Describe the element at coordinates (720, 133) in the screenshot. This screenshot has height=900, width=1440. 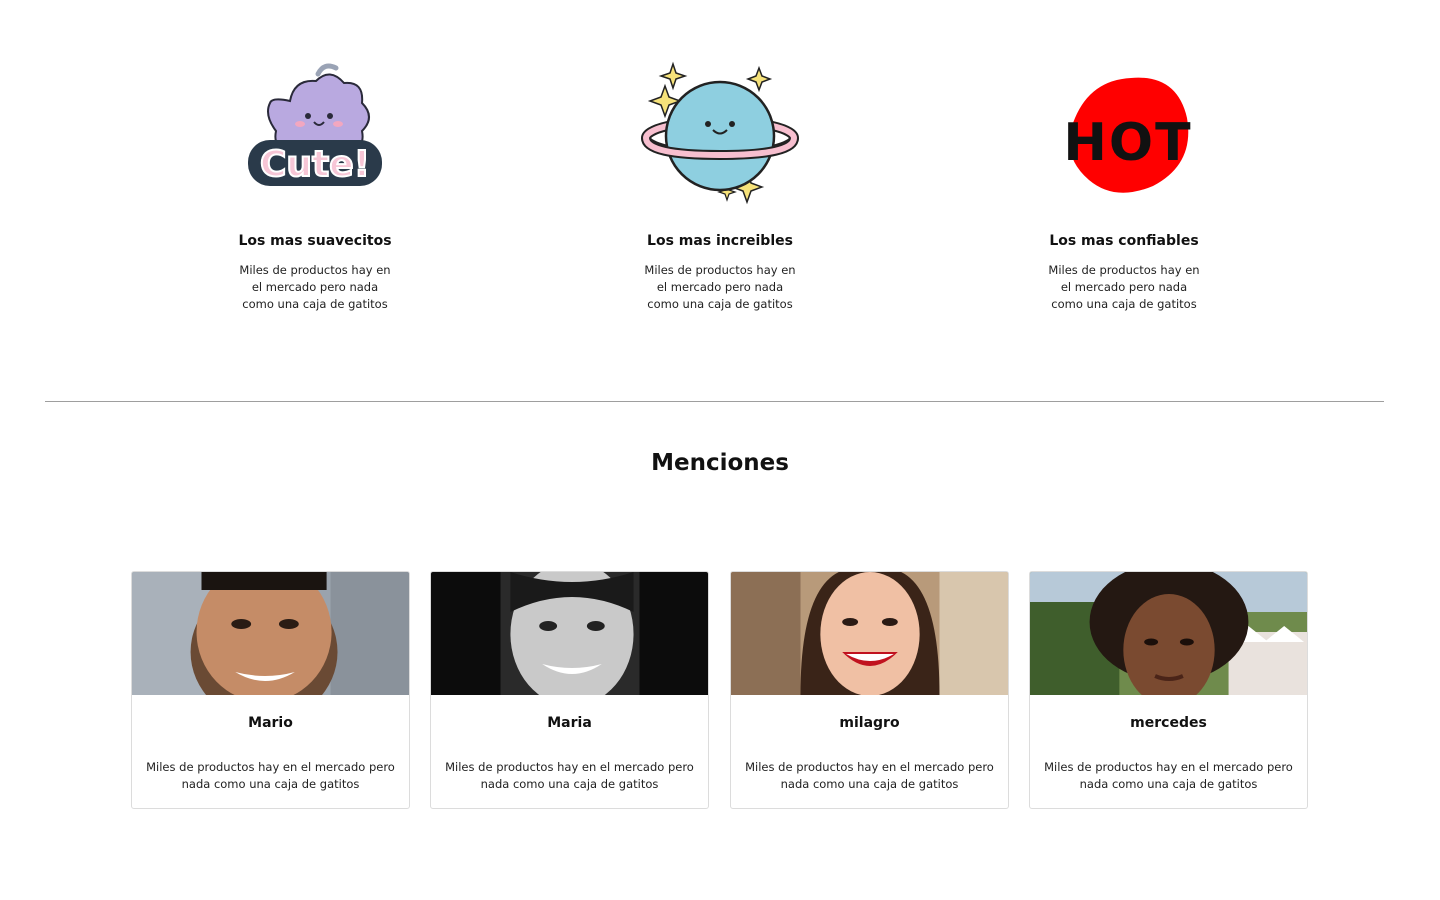
I see `planet-sticker-icon` at that location.